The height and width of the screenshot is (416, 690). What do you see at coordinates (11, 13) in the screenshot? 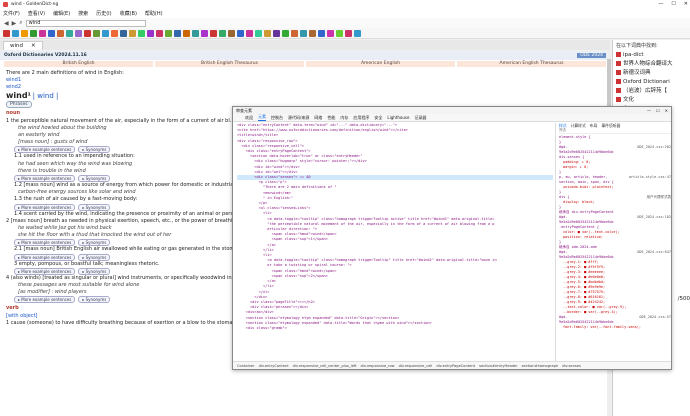
I see `menu-file: 文件(F)` at bounding box center [11, 13].